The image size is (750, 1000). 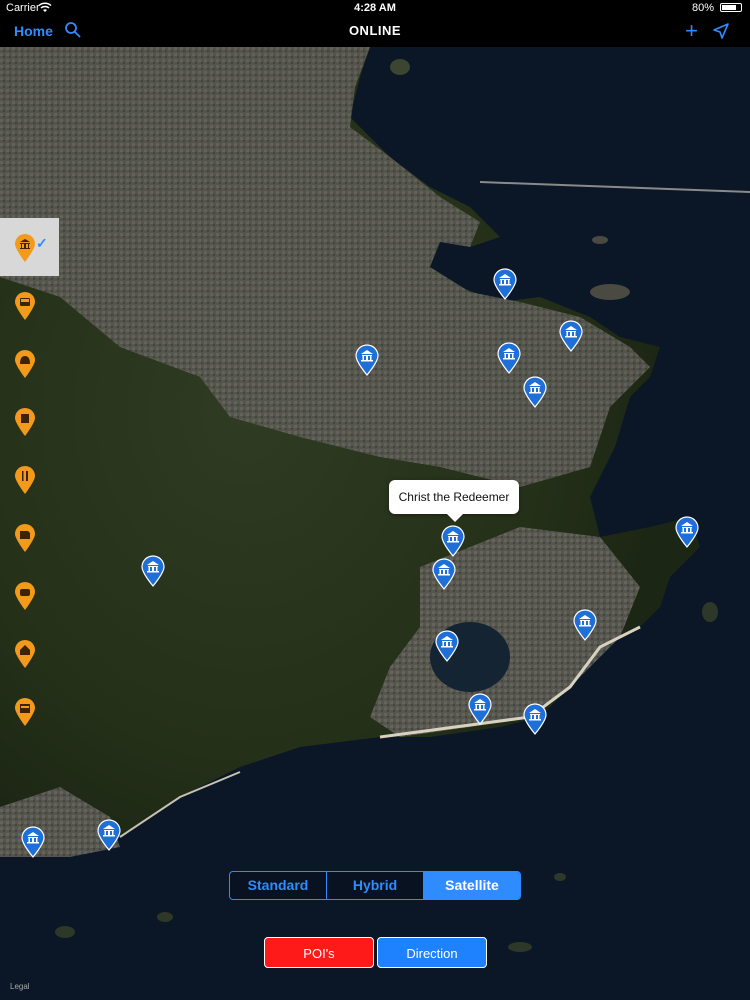 What do you see at coordinates (25, 248) in the screenshot?
I see `museum-icon` at bounding box center [25, 248].